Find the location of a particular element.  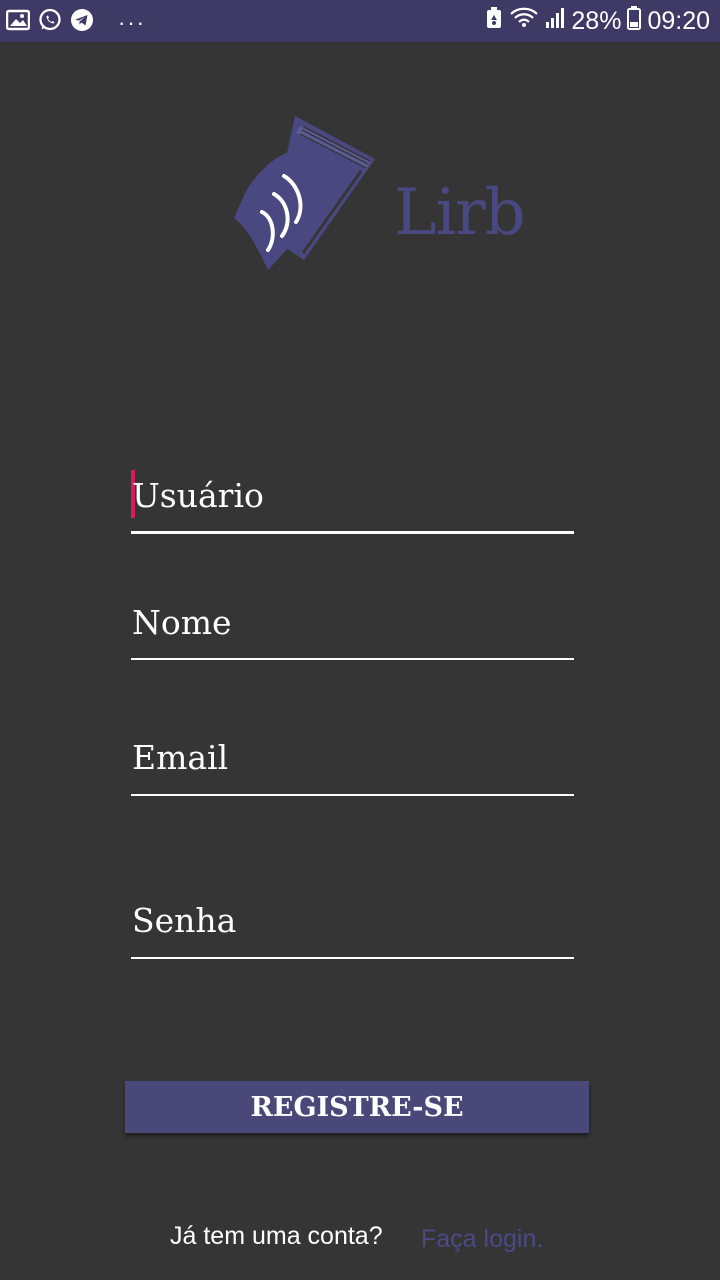

notification-icons: ··· is located at coordinates (75, 22).